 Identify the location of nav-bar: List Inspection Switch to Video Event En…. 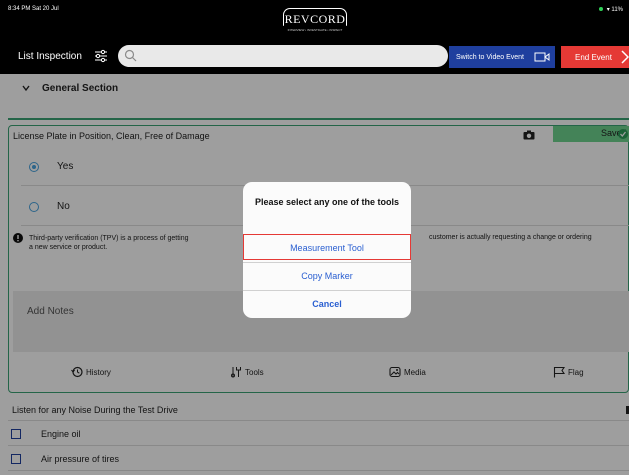
(314, 56).